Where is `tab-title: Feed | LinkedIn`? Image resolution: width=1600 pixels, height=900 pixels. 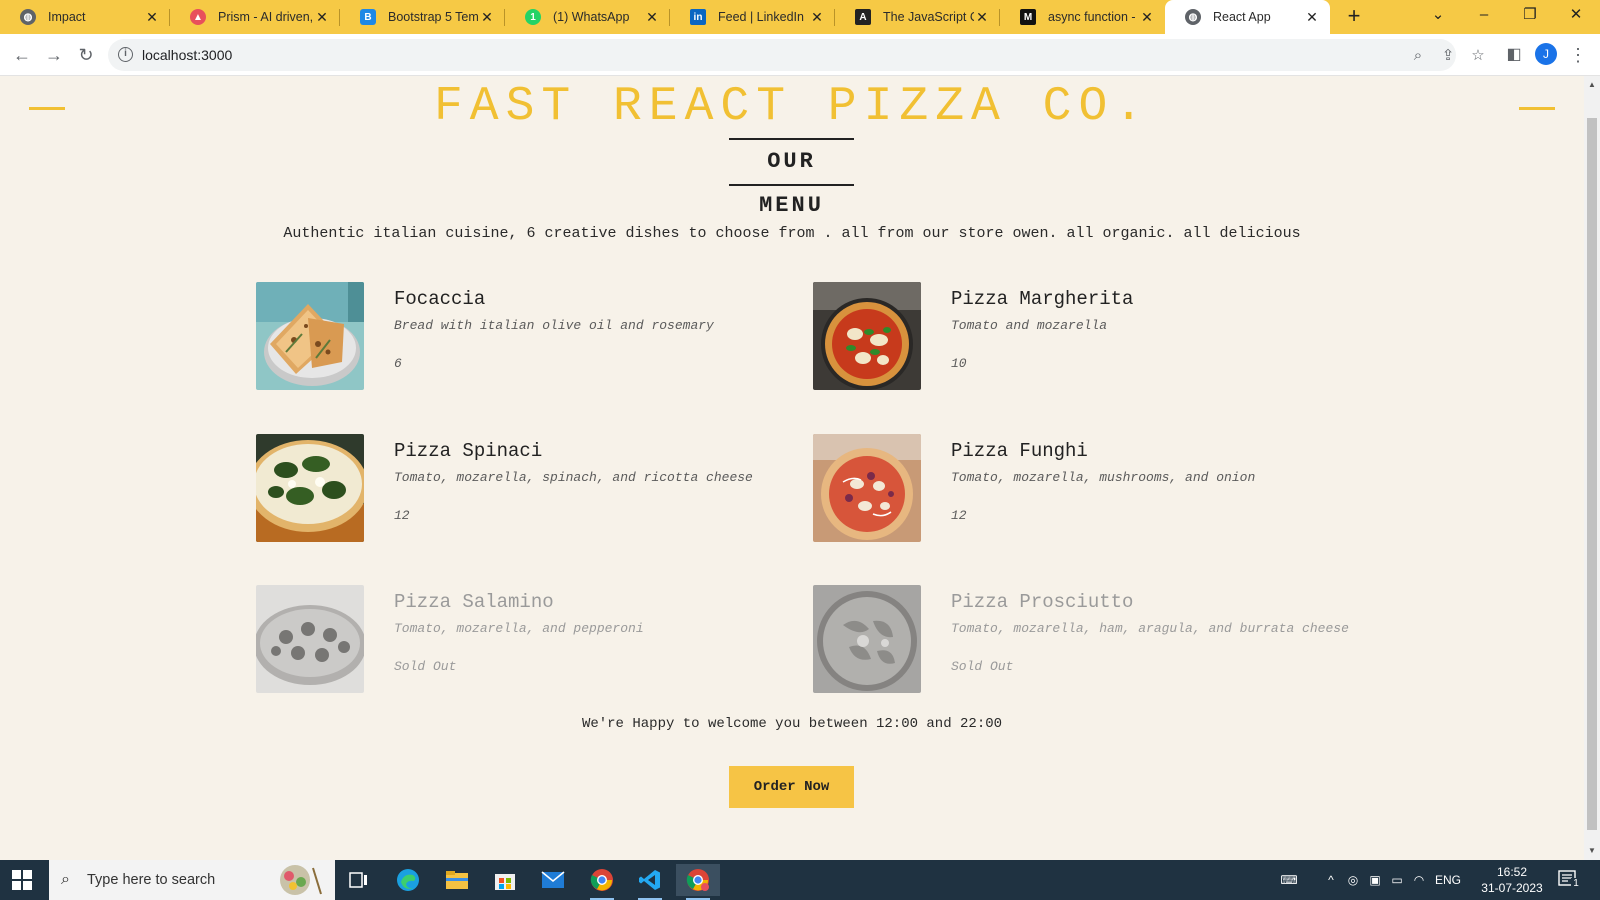
tab-title: Feed | LinkedIn is located at coordinates (761, 17).